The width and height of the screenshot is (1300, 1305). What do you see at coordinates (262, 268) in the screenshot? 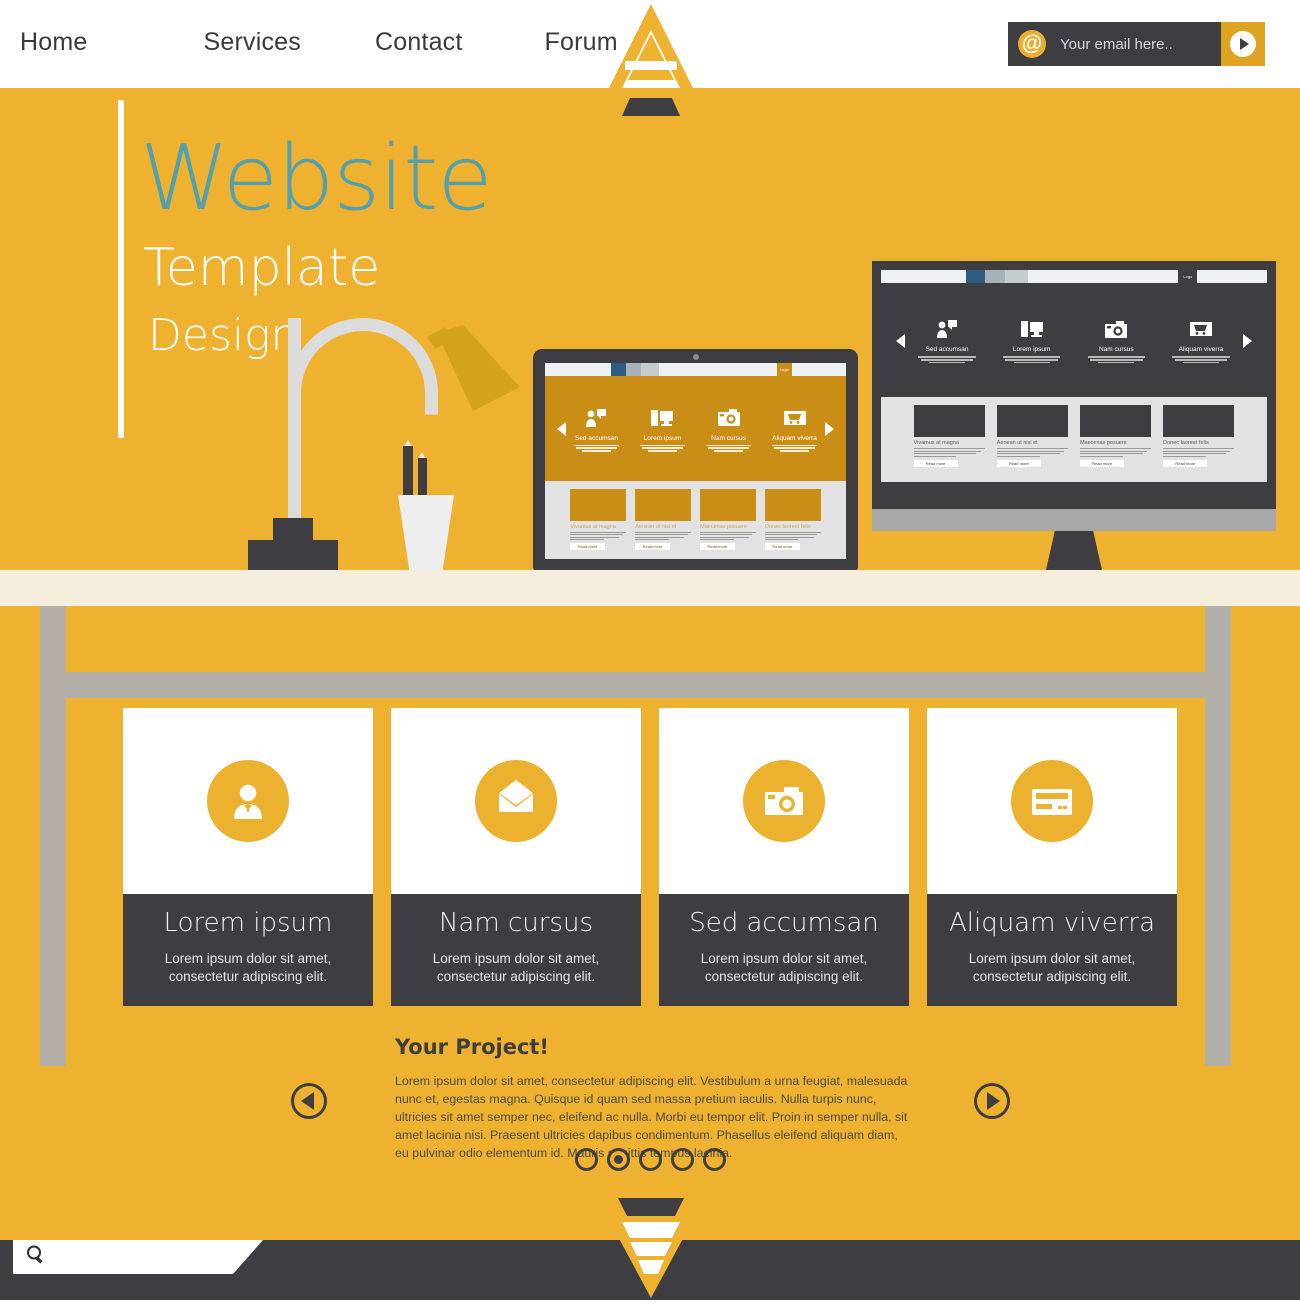
I see `hero-subtitle-template: Template` at bounding box center [262, 268].